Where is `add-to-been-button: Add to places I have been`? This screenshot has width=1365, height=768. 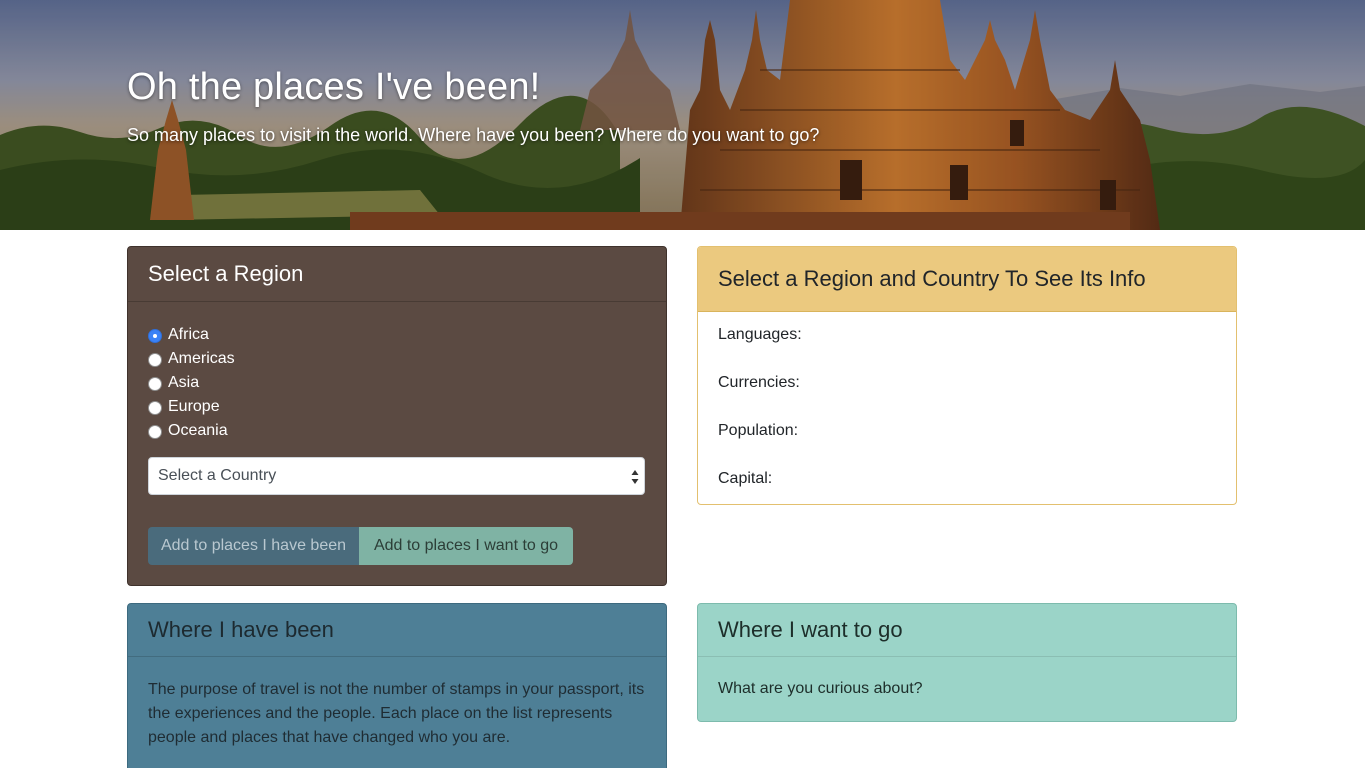
add-to-been-button: Add to places I have been is located at coordinates (253, 546).